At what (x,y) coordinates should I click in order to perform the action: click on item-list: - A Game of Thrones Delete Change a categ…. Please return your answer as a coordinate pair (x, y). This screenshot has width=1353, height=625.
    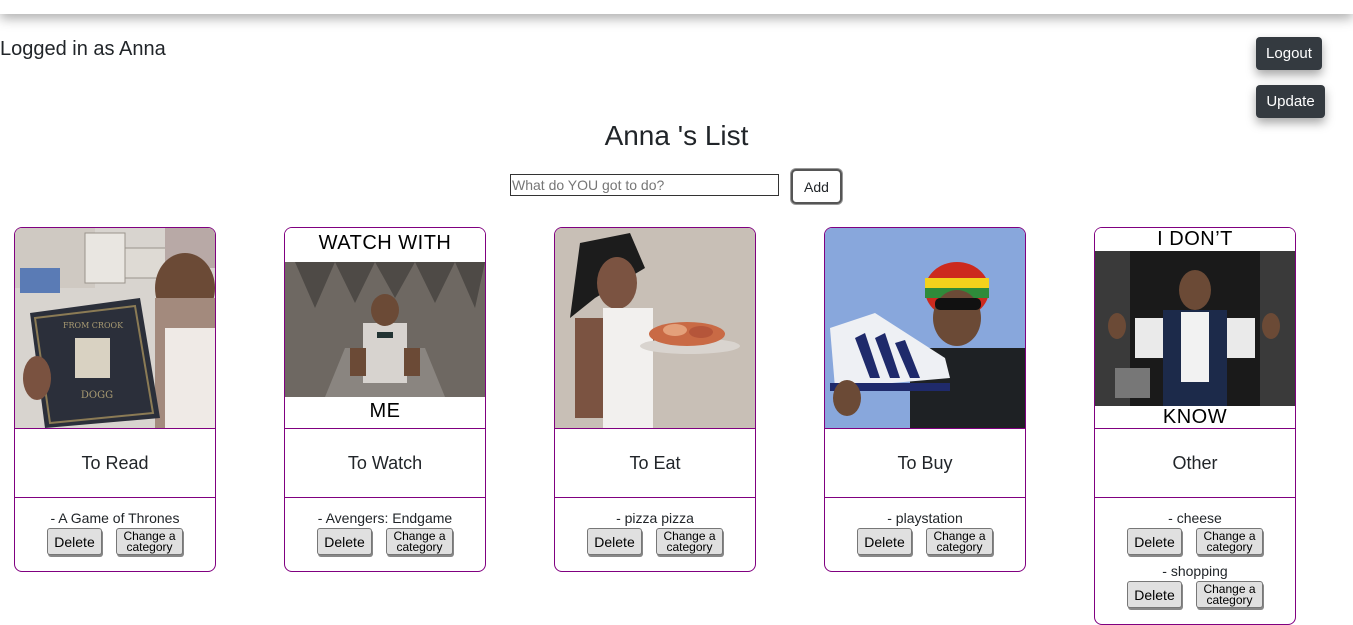
    Looking at the image, I should click on (115, 534).